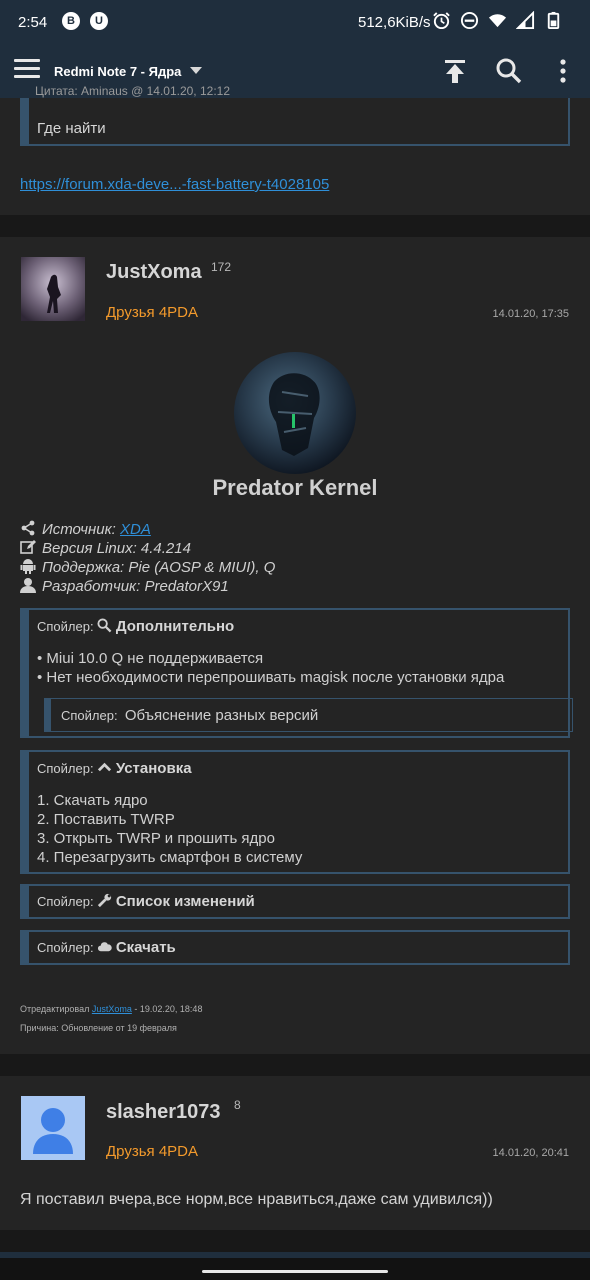  I want to click on topic-title: Redmi Note 7 - Ядра, so click(117, 71).